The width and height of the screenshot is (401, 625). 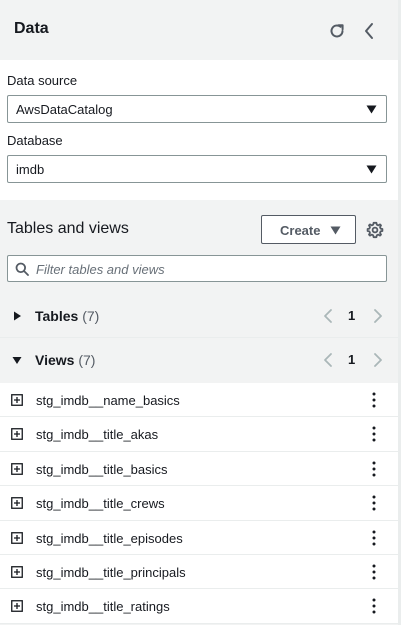 What do you see at coordinates (206, 269) in the screenshot?
I see `filter-input` at bounding box center [206, 269].